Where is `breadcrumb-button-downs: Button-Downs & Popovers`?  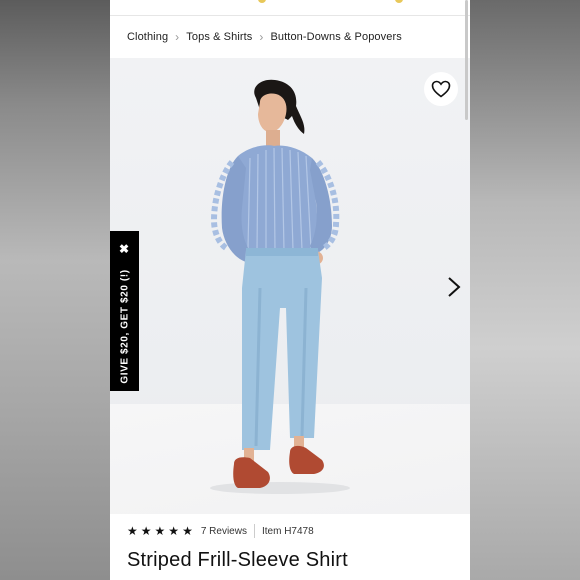 breadcrumb-button-downs: Button-Downs & Popovers is located at coordinates (336, 37).